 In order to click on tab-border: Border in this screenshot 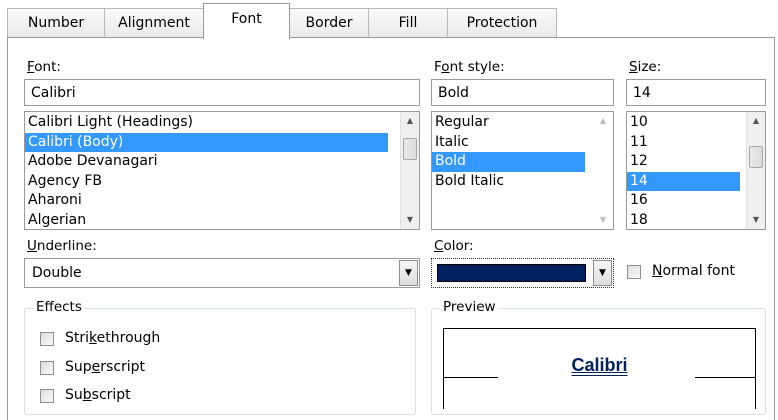, I will do `click(329, 23)`.